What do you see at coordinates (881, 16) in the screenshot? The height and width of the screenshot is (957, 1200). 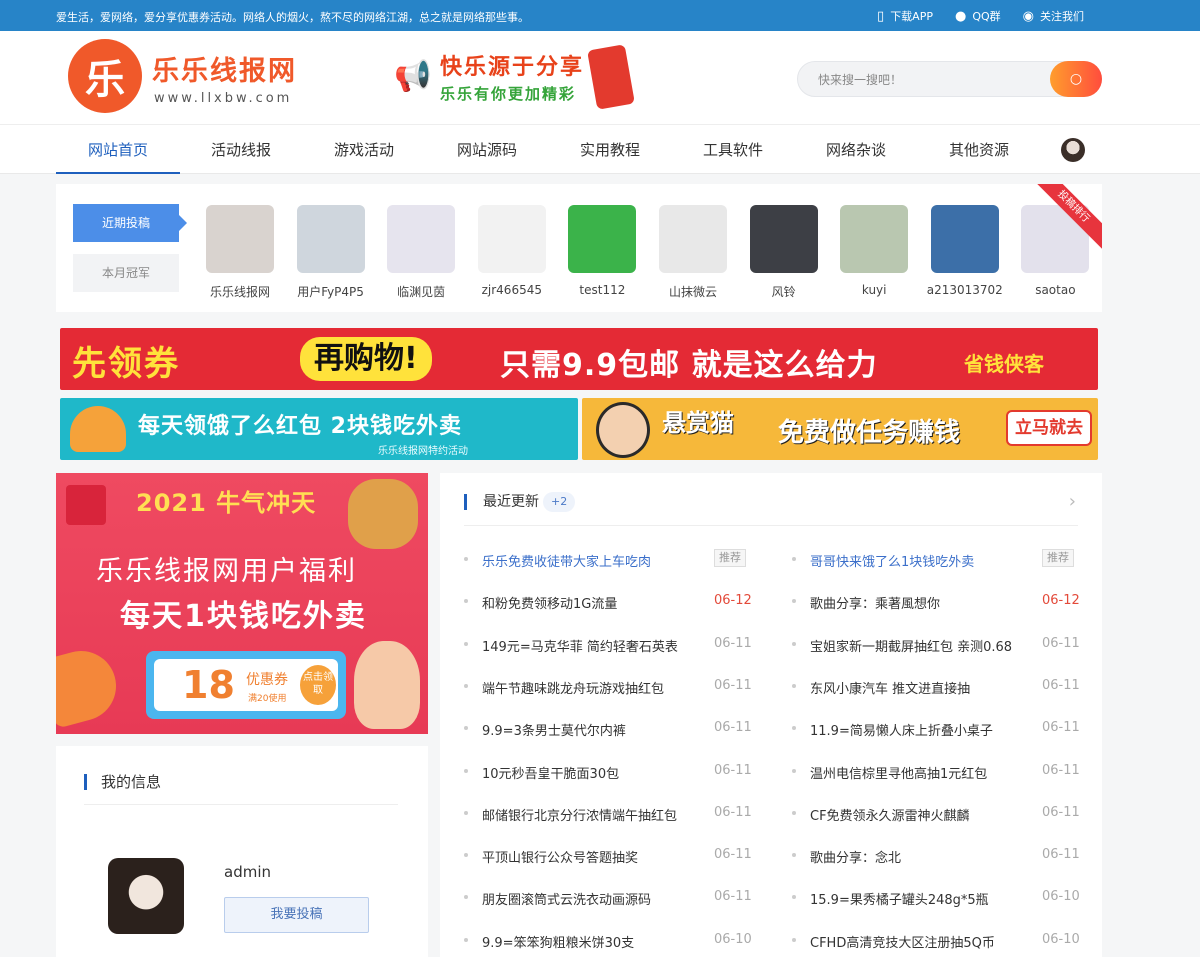 I see `mobile-icon: ▯` at bounding box center [881, 16].